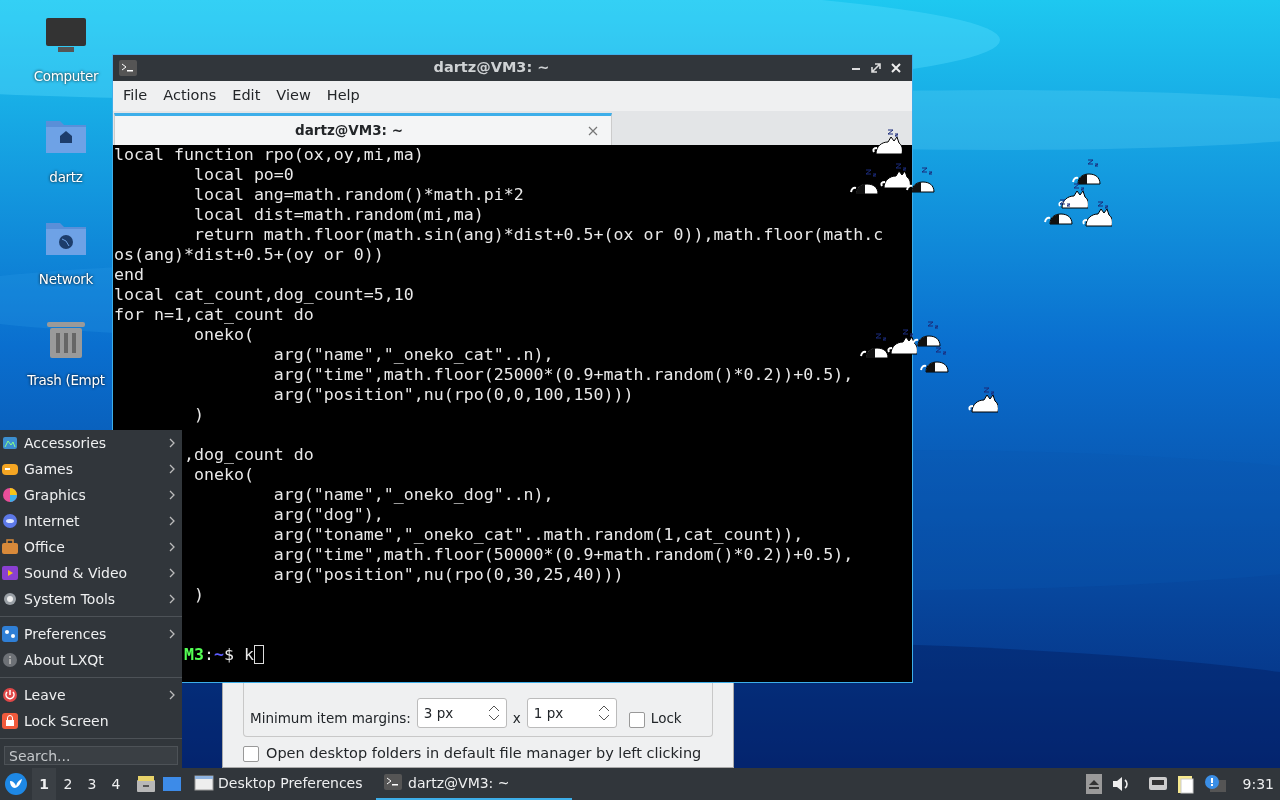 This screenshot has height=800, width=1280. I want to click on briefcase-icon, so click(10, 547).